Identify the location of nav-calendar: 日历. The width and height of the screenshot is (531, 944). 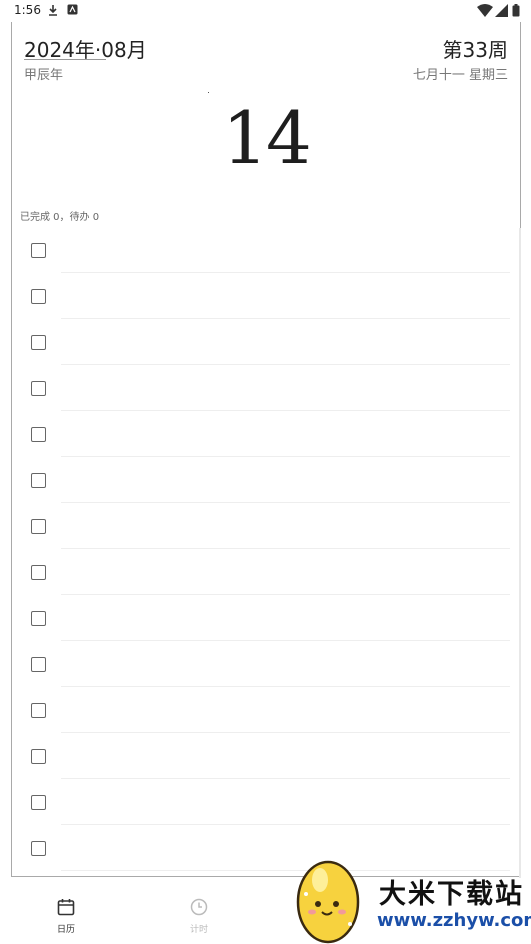
(66, 916).